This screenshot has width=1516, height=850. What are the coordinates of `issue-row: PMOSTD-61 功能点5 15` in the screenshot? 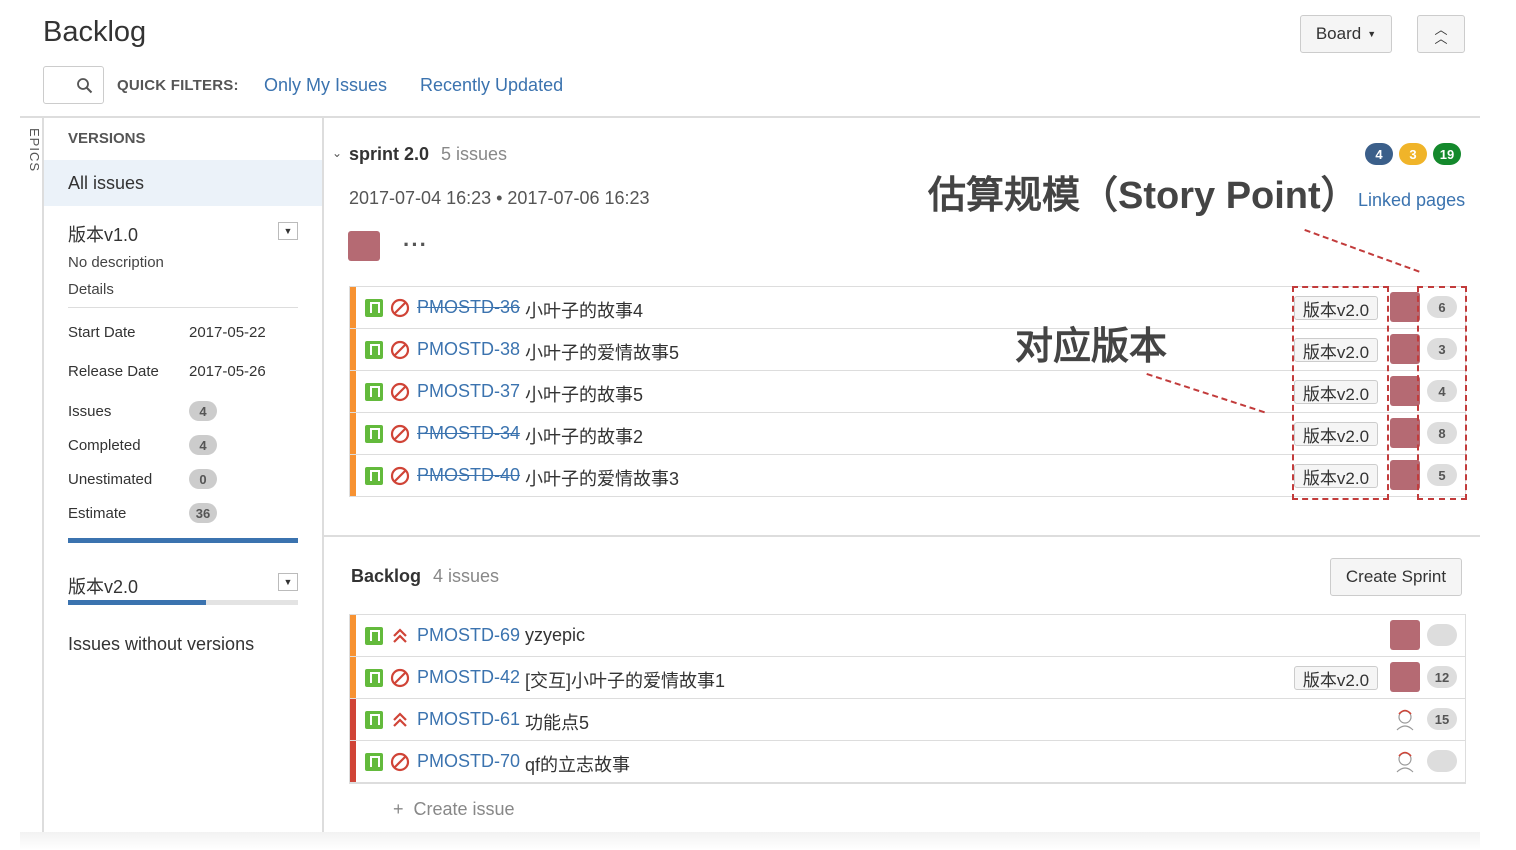 It's located at (907, 720).